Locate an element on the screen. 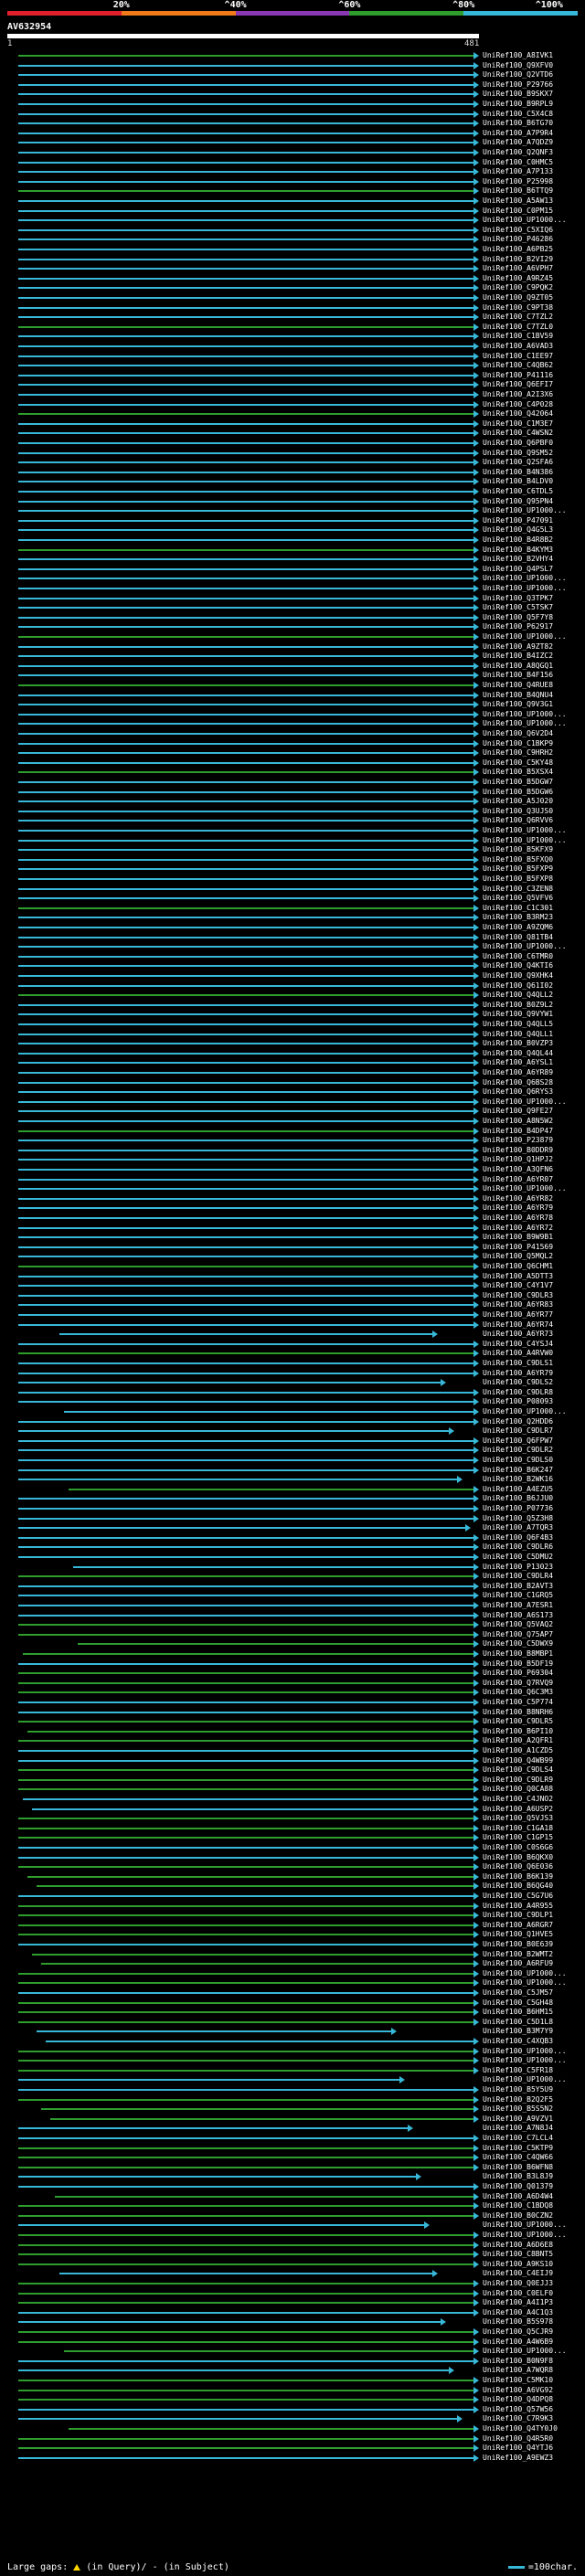  hit-row: UniRef100_C0S6G6 is located at coordinates (293, 1847).